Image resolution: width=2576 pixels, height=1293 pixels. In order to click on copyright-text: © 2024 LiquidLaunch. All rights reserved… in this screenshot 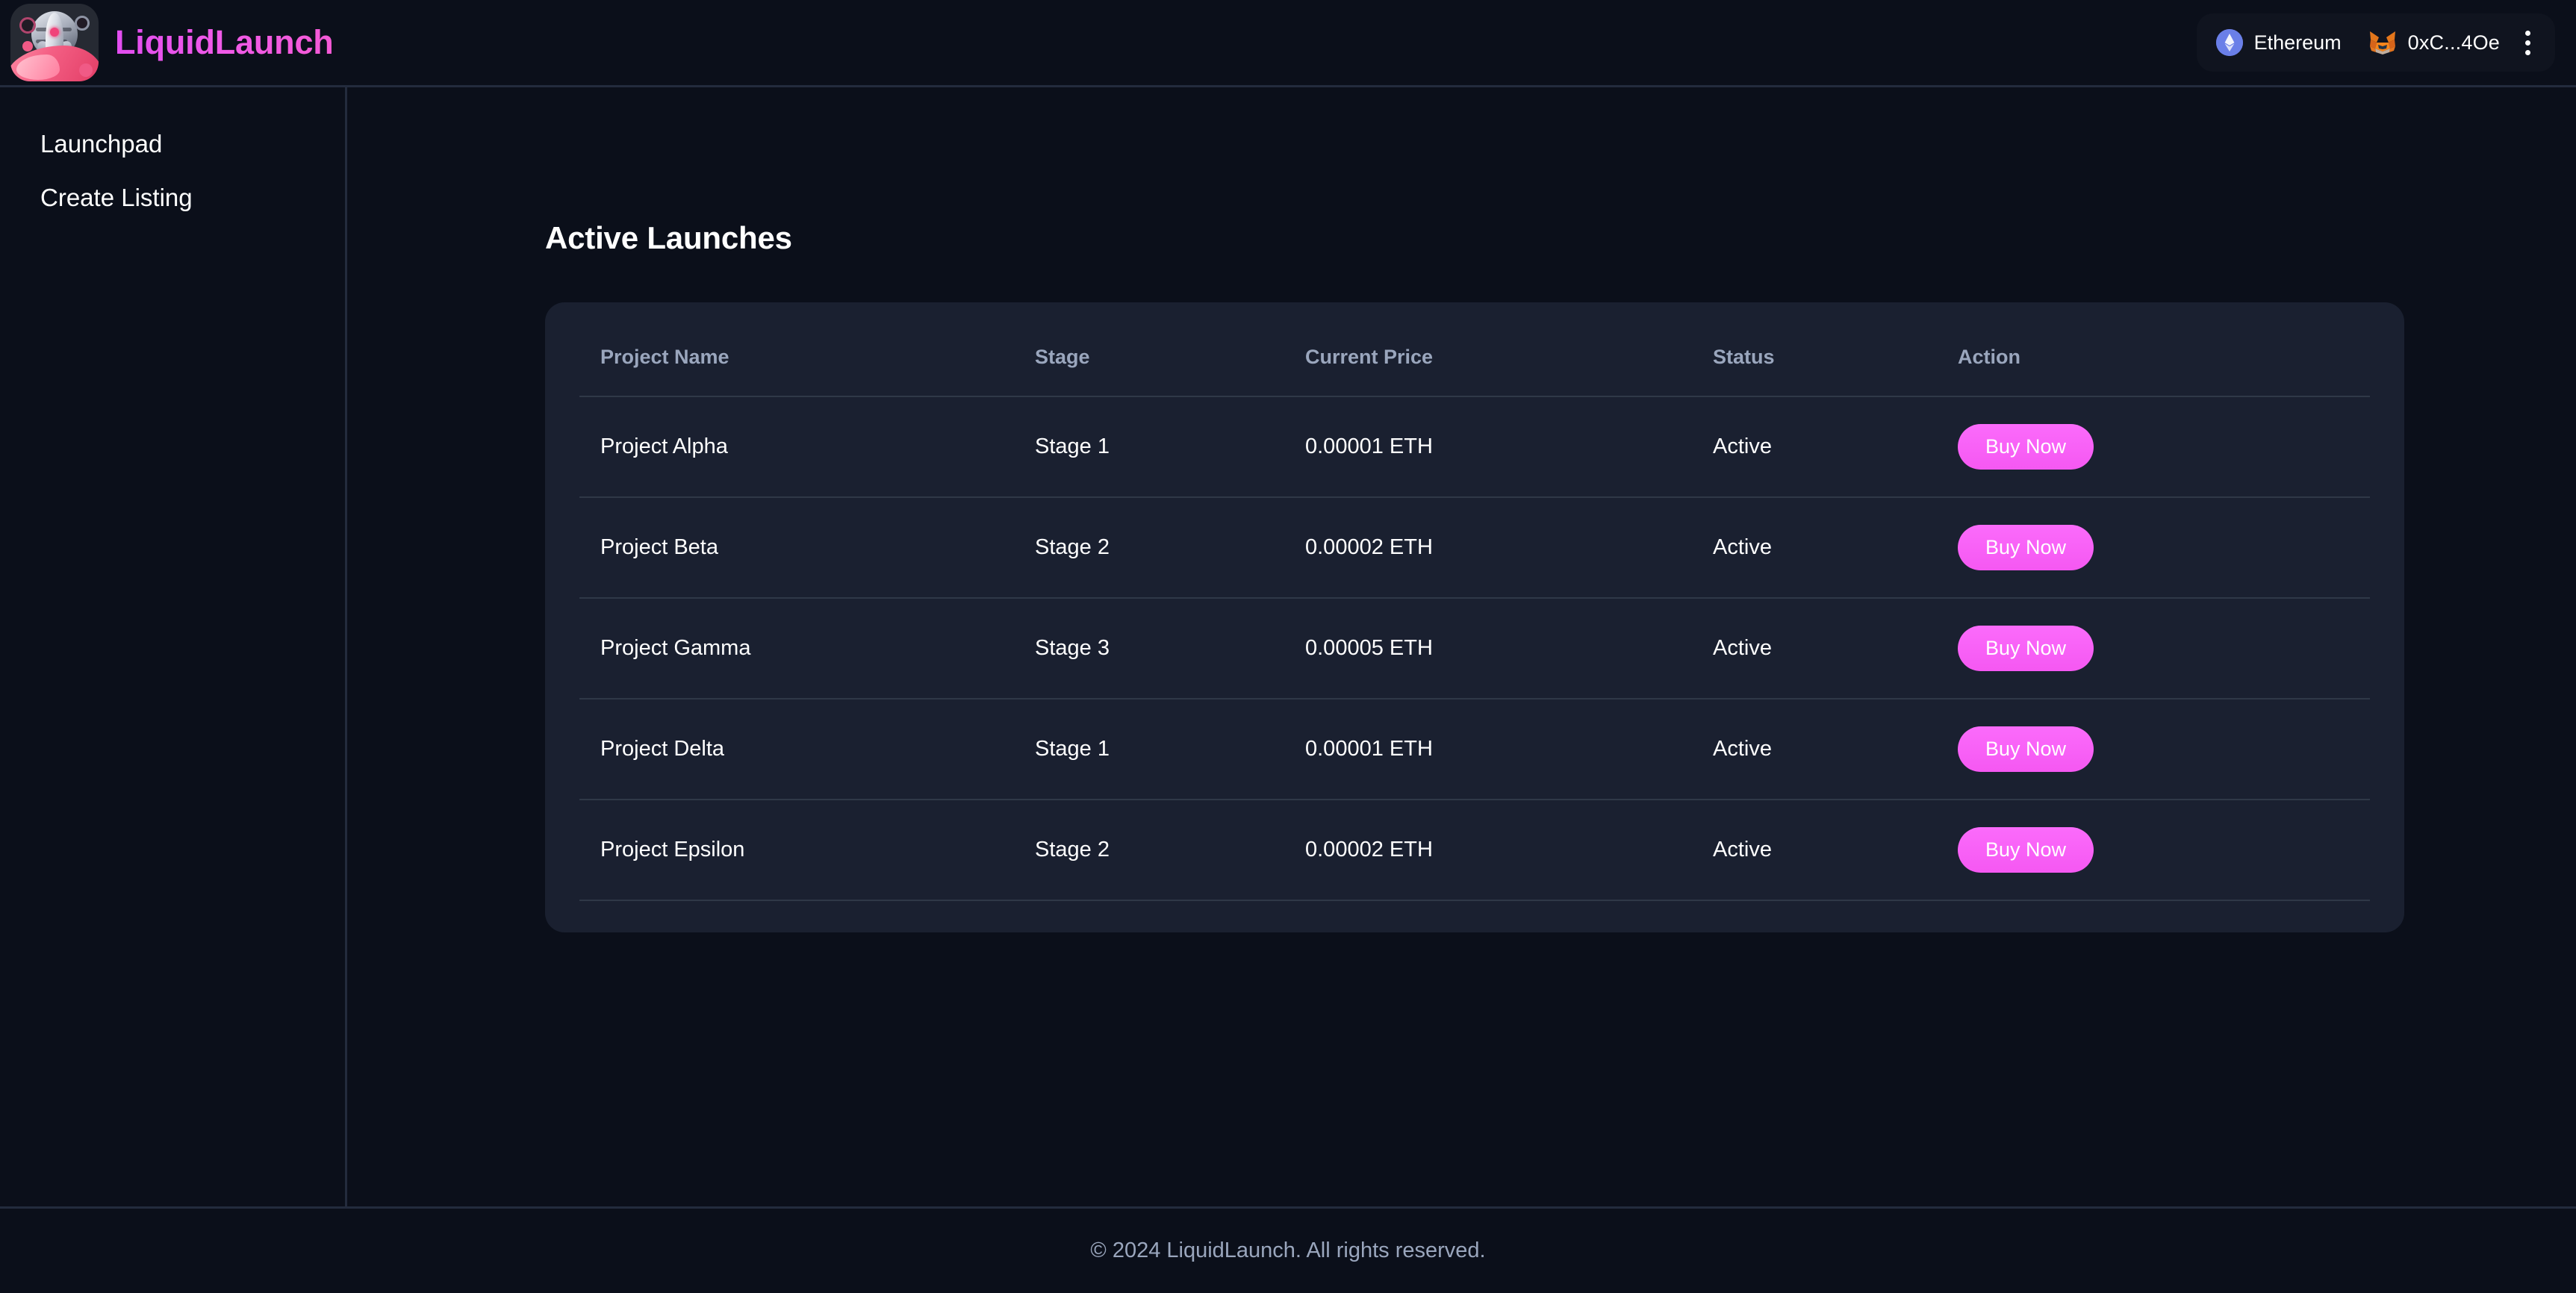, I will do `click(1288, 1250)`.